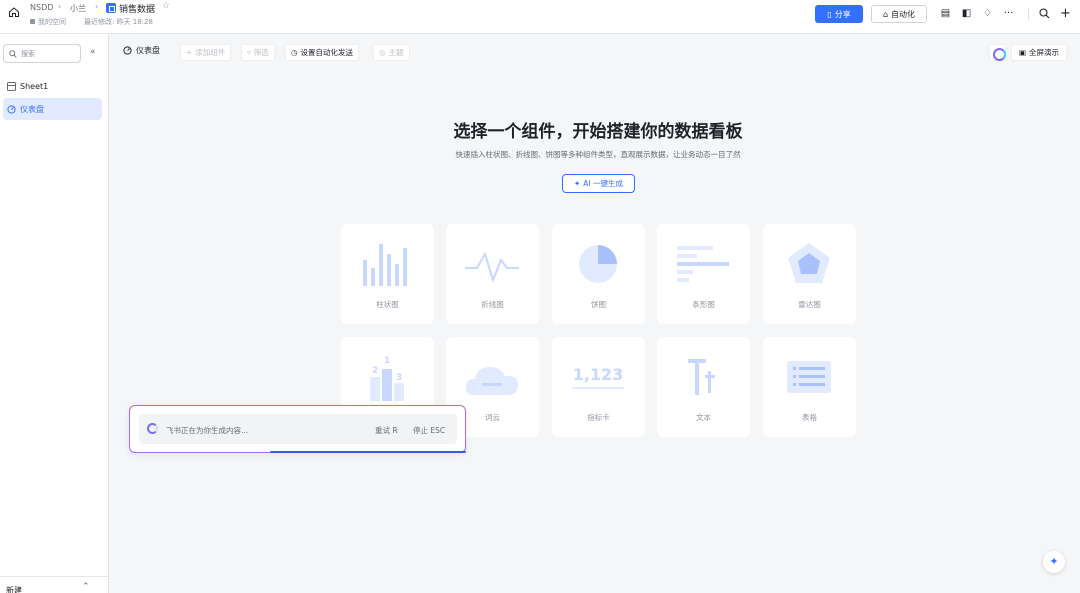 The width and height of the screenshot is (1080, 593). I want to click on component-card-line: 折线图, so click(492, 274).